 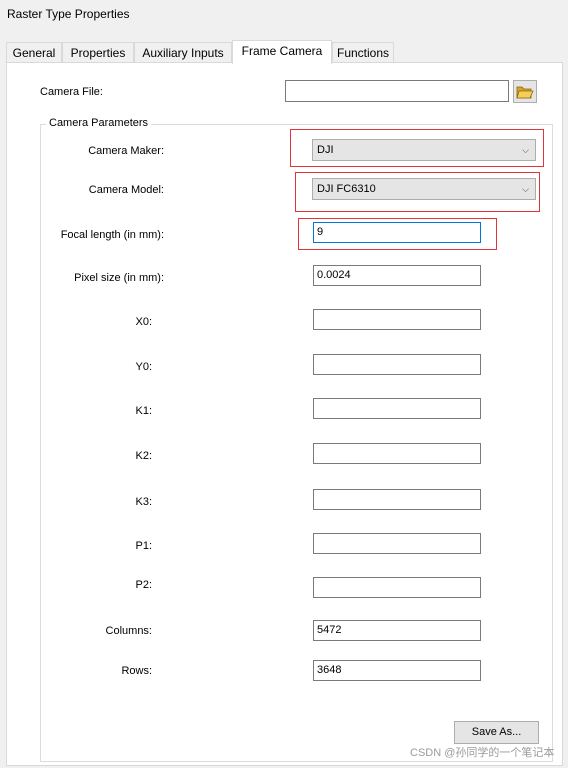 I want to click on p1-input, so click(x=397, y=543).